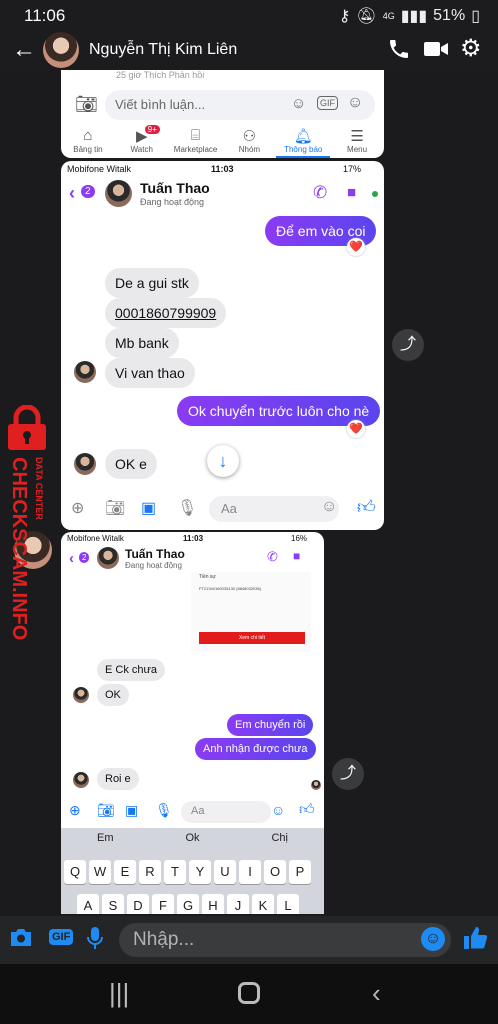 The image size is (498, 1024). Describe the element at coordinates (45, 15) in the screenshot. I see `status-time: 11:06` at that location.